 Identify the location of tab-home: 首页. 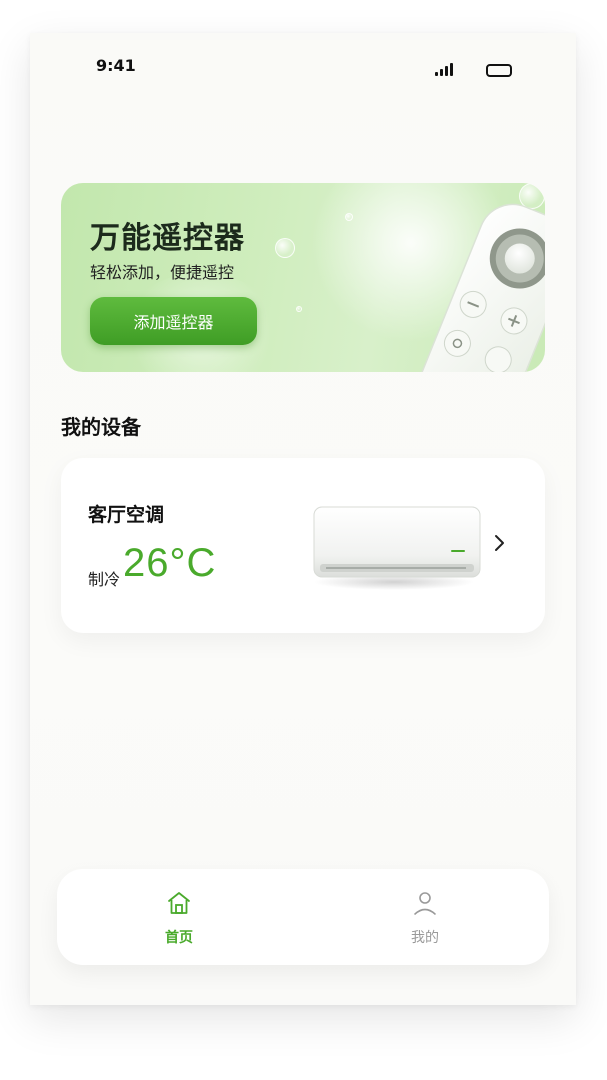
(179, 917).